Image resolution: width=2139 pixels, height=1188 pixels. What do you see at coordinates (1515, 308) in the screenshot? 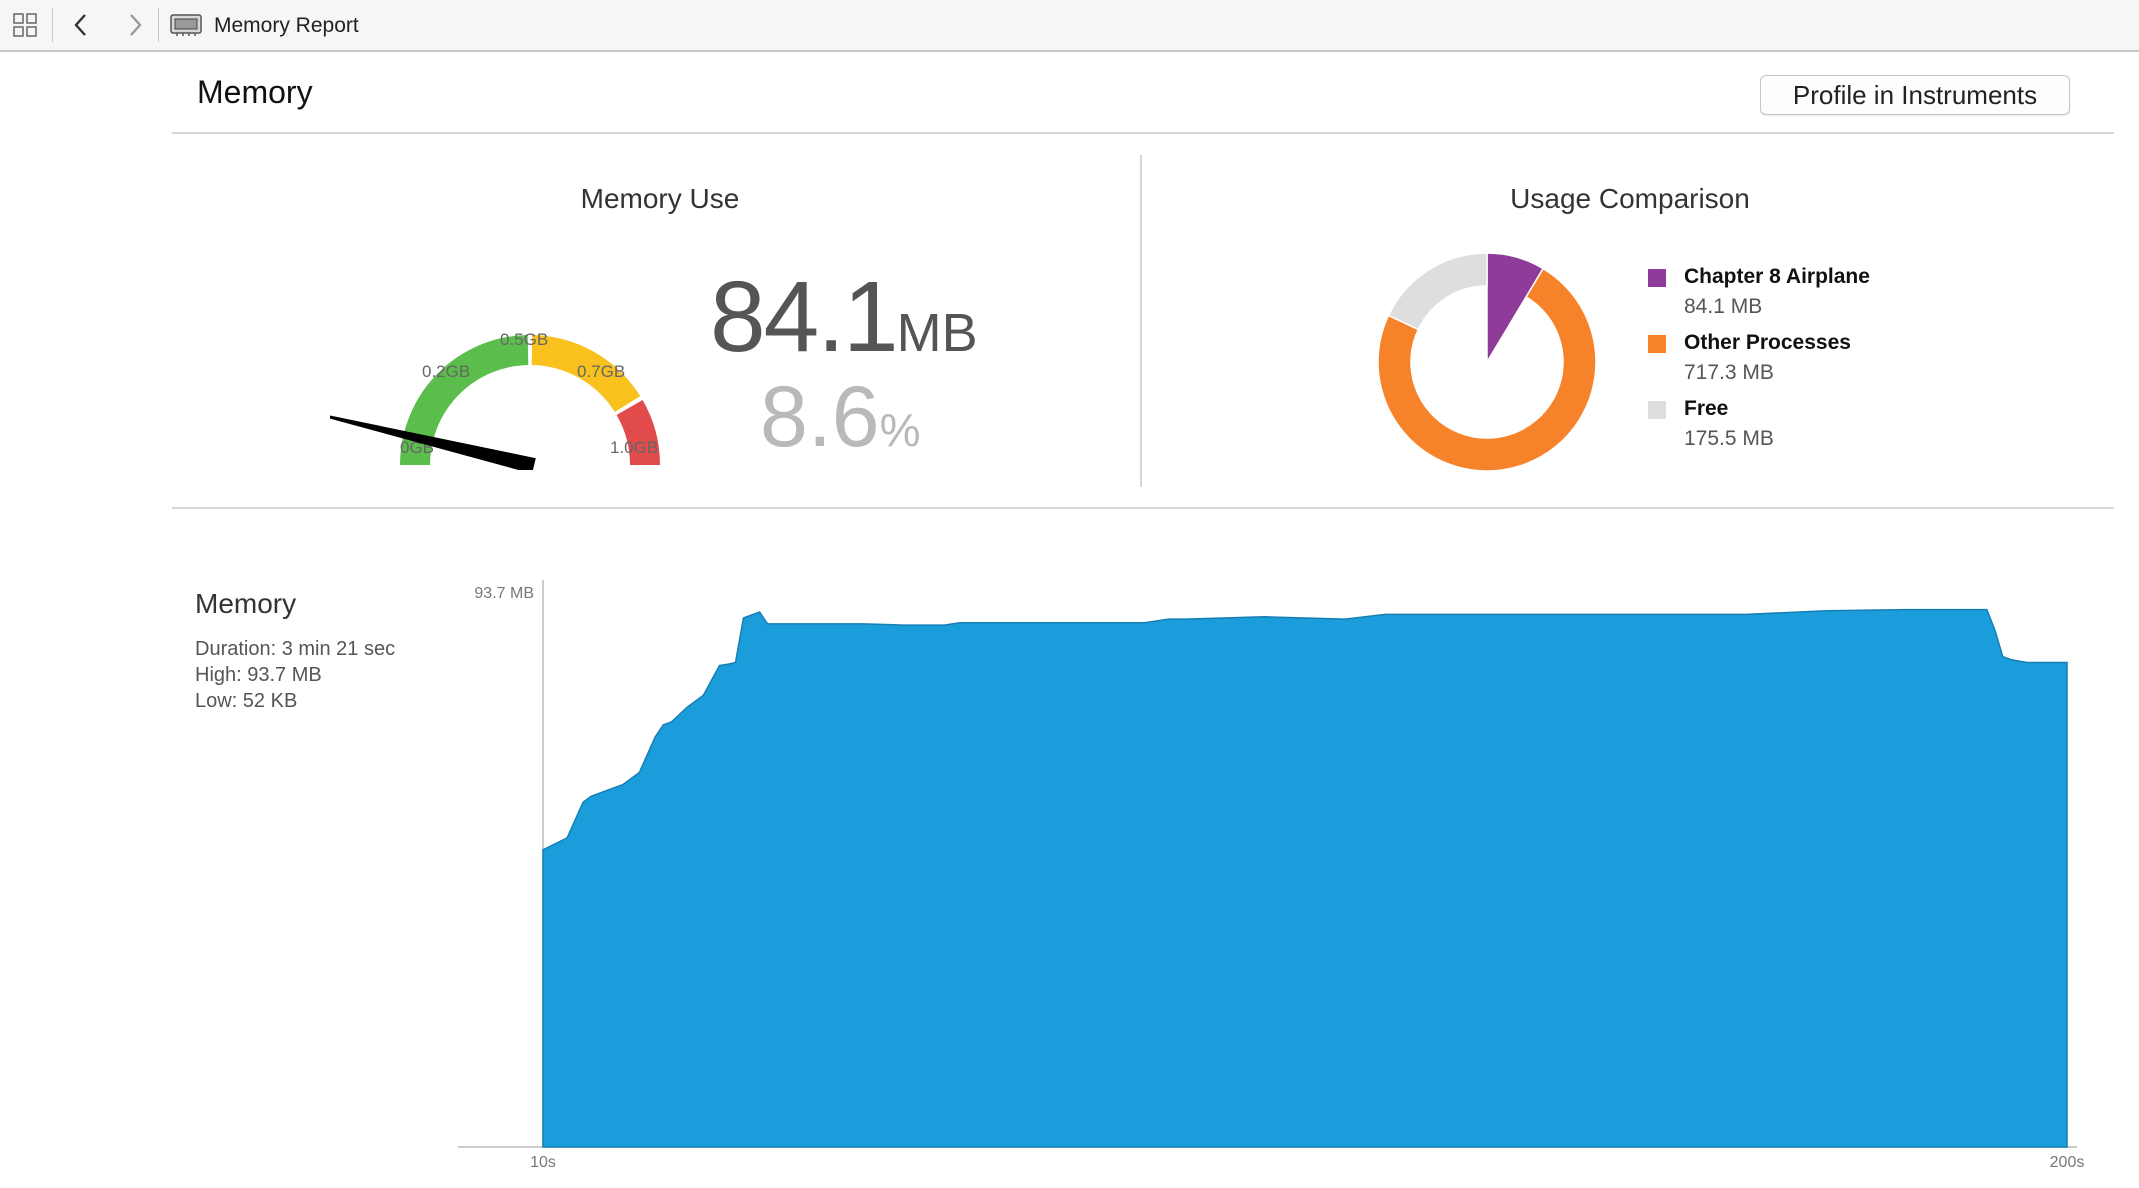
I see `donut-slice-chapter-8-airplane` at bounding box center [1515, 308].